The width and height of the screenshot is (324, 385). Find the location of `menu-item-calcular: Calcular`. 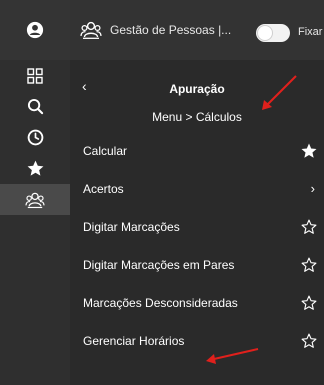

menu-item-calcular: Calcular is located at coordinates (197, 151).